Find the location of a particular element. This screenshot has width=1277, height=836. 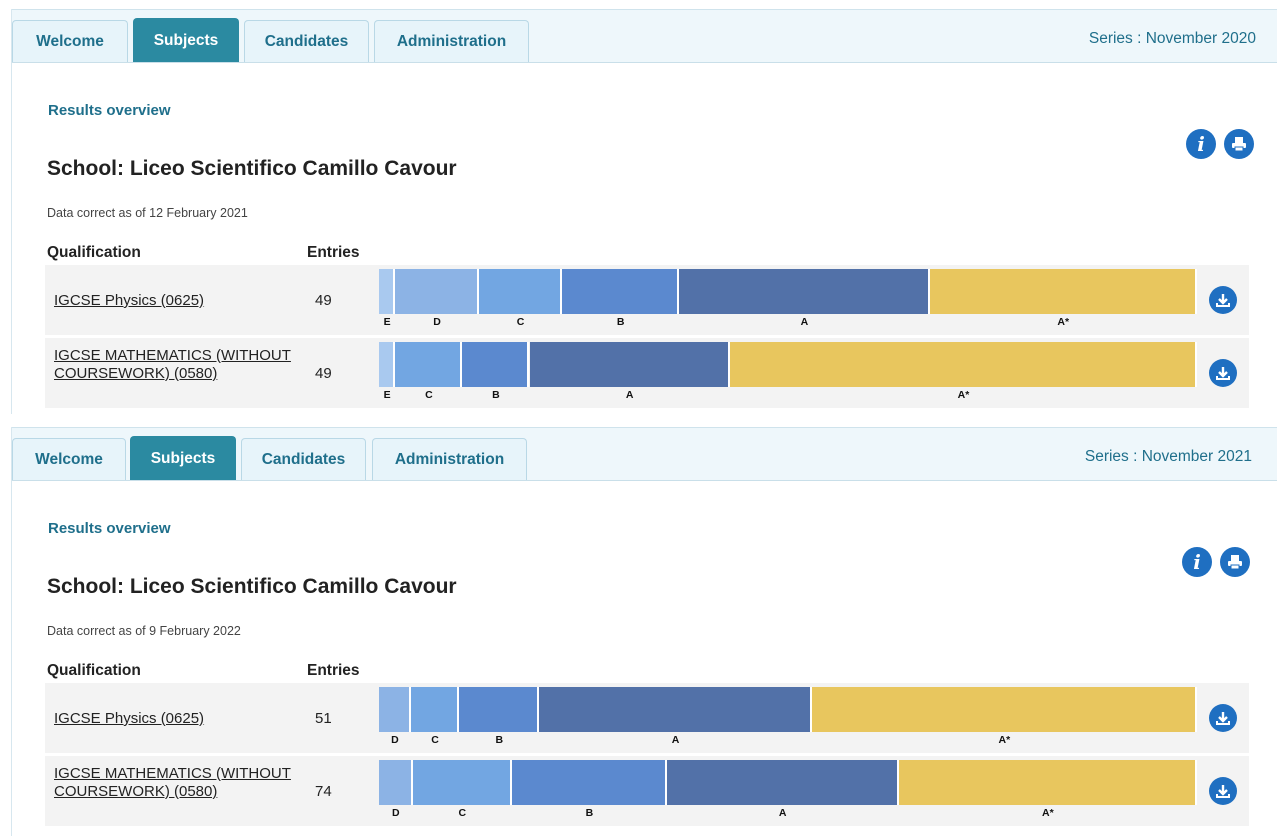

series-label: Series : November 2021 is located at coordinates (1168, 456).